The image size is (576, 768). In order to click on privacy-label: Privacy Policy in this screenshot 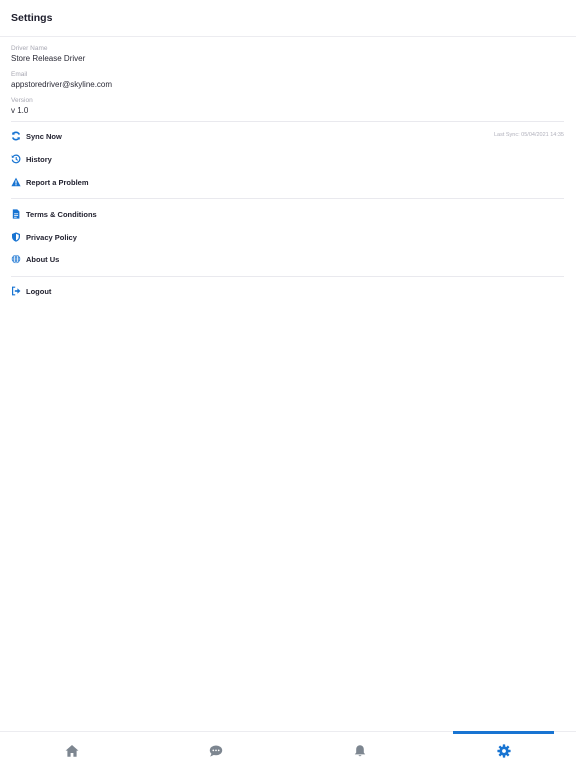, I will do `click(51, 237)`.